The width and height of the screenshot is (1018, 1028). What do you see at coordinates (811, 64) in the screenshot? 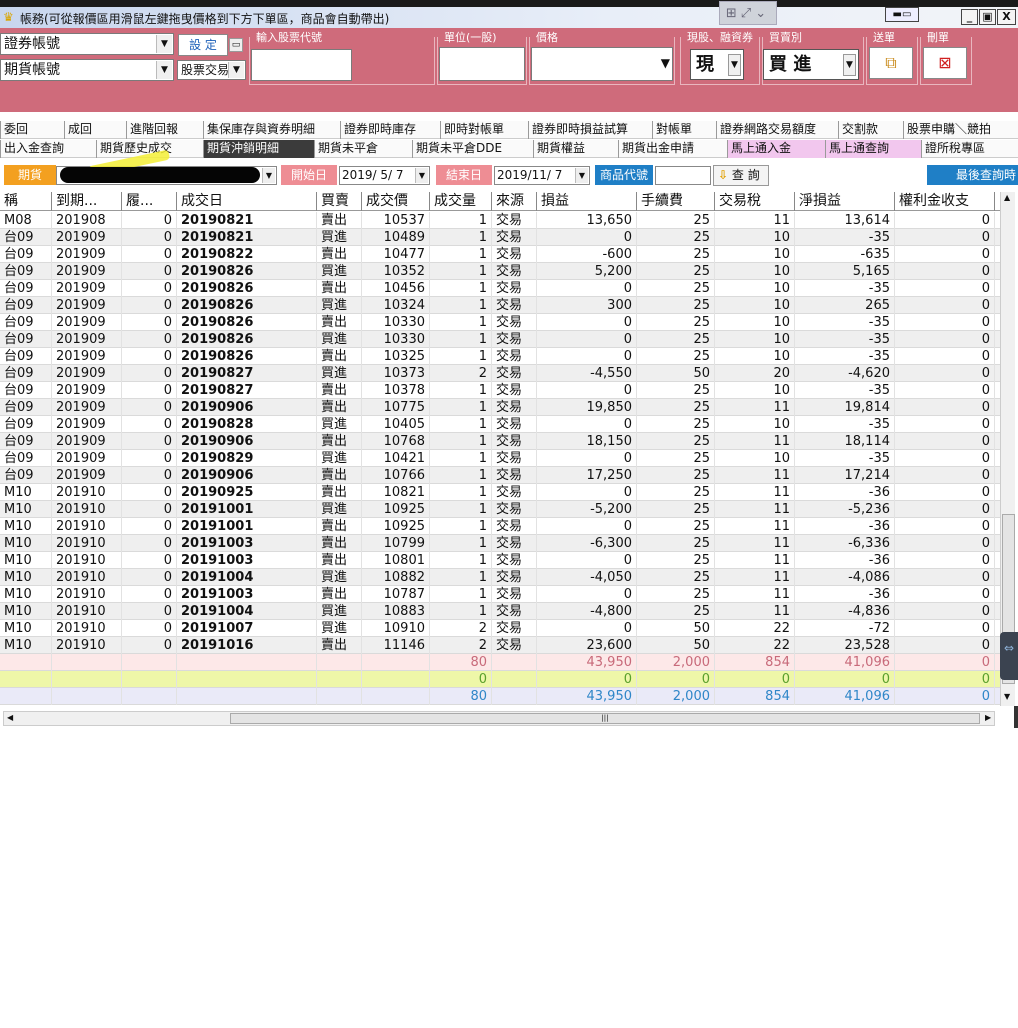
I see `buy-sell-select: 買 進 ▼` at bounding box center [811, 64].